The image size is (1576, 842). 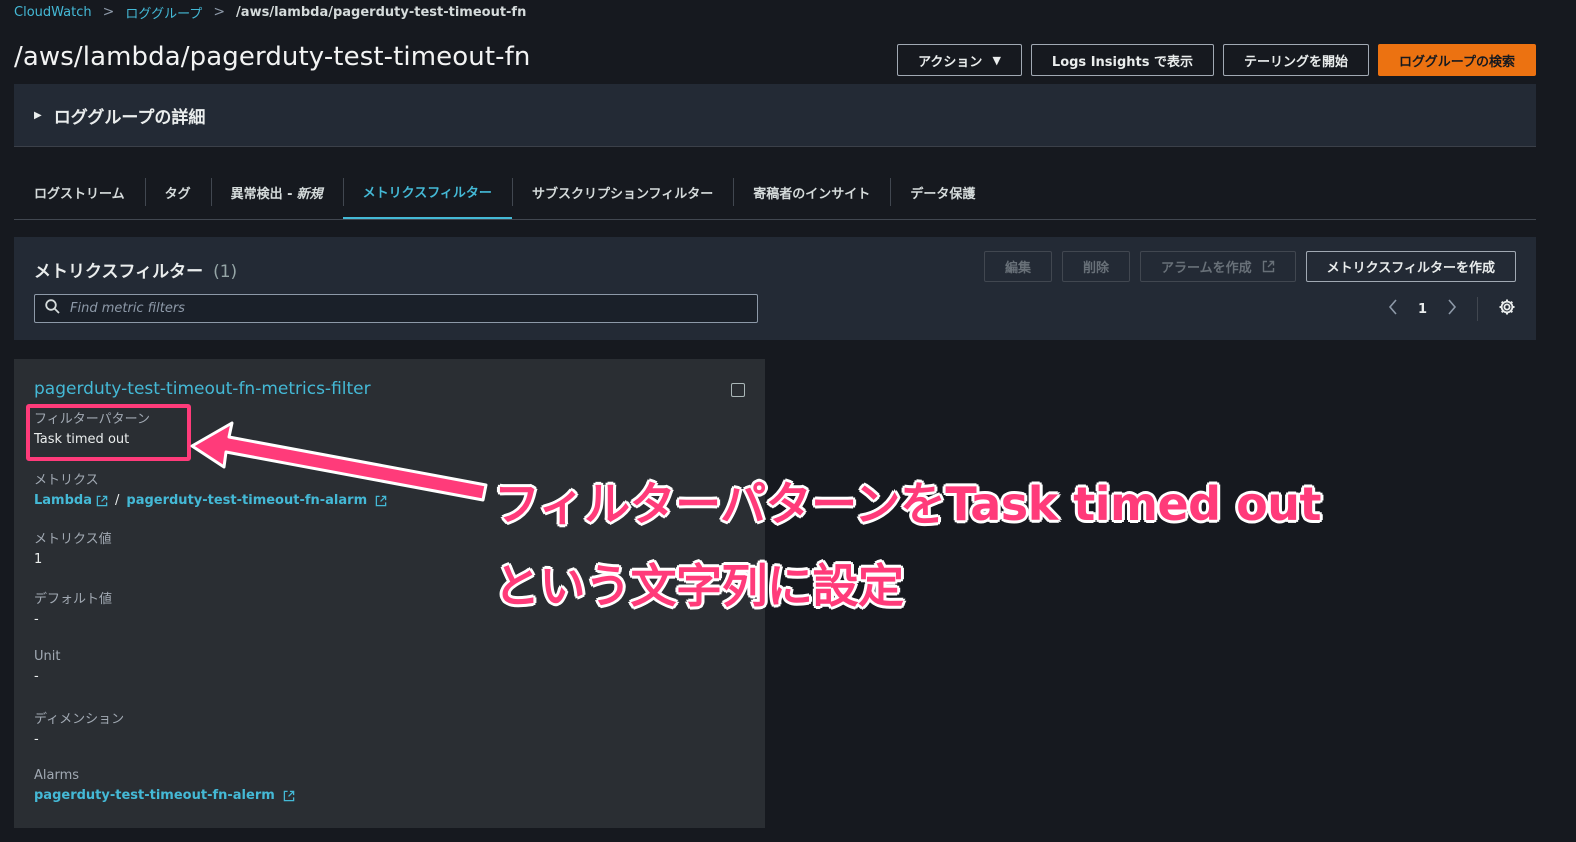 What do you see at coordinates (339, 461) in the screenshot?
I see `annotation-arrow` at bounding box center [339, 461].